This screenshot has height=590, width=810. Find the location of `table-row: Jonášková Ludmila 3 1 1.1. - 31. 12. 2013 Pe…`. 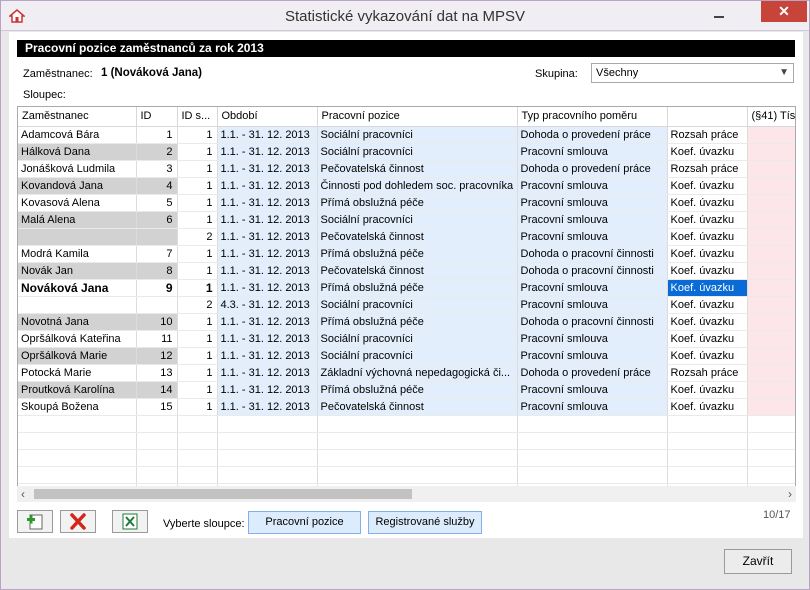

table-row: Jonášková Ludmila 3 1 1.1. - 31. 12. 2013 Pe… is located at coordinates (406, 169).